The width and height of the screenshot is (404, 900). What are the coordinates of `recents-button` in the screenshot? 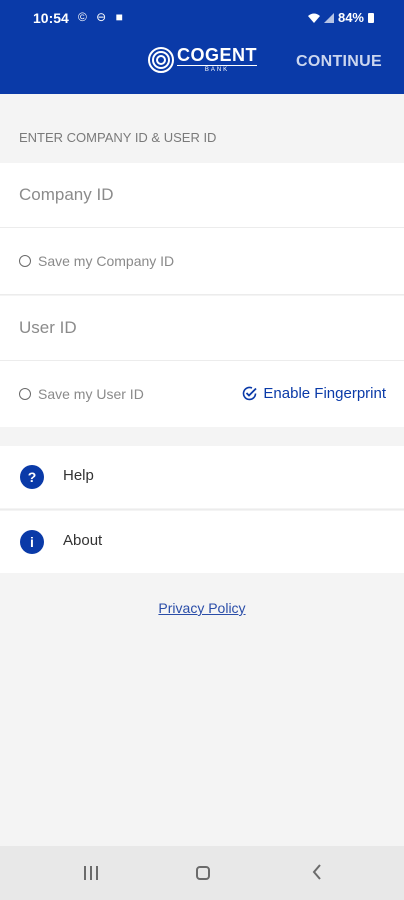 It's located at (91, 873).